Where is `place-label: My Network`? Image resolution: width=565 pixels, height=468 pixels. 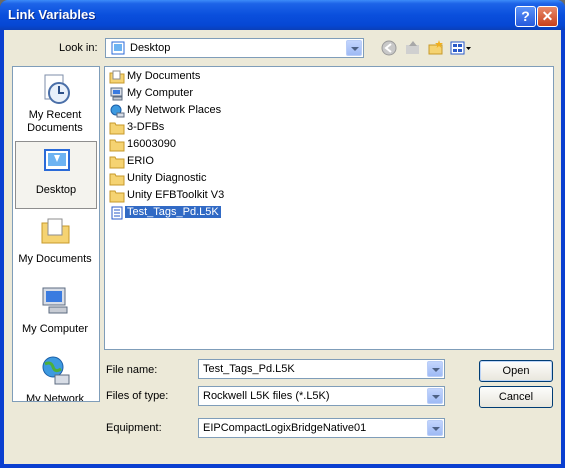
place-label: My Network is located at coordinates (55, 397).